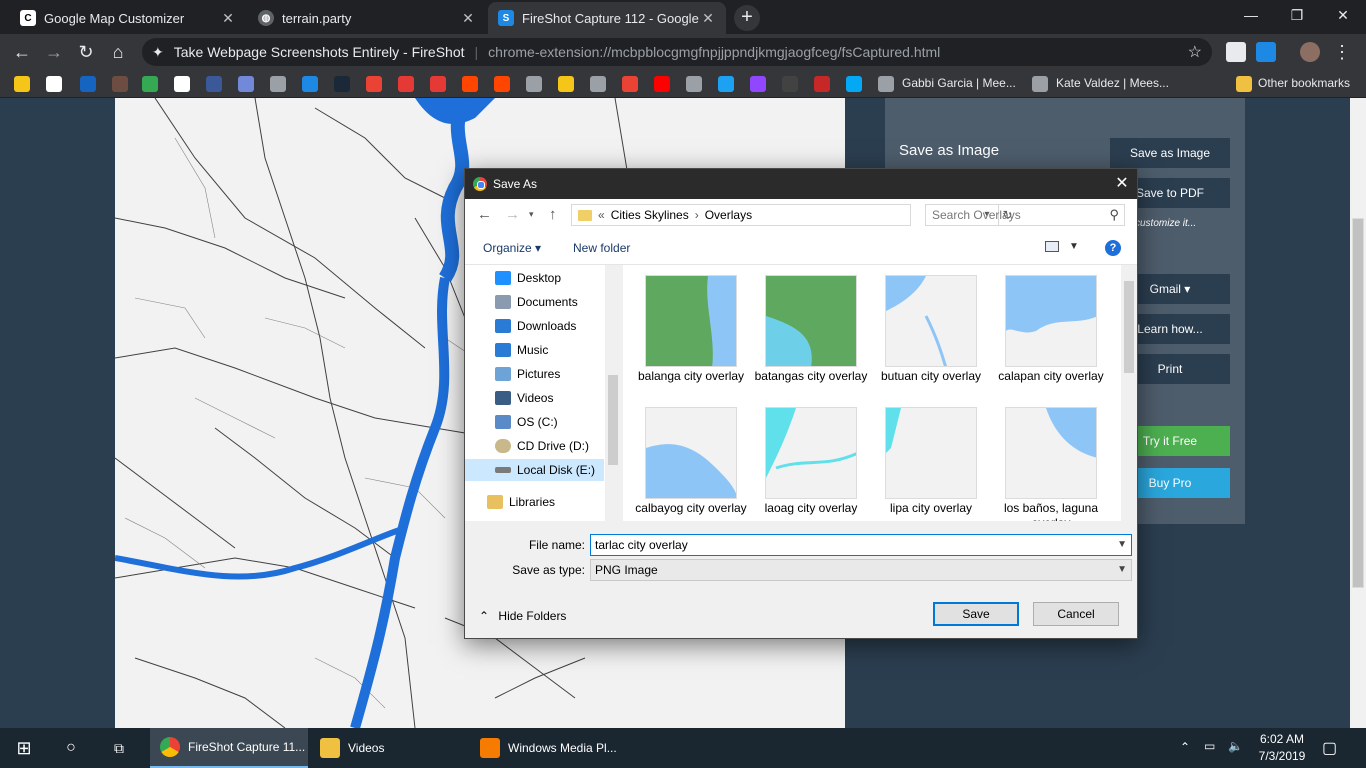  I want to click on save-as-image-button: Save as Image, so click(1170, 153).